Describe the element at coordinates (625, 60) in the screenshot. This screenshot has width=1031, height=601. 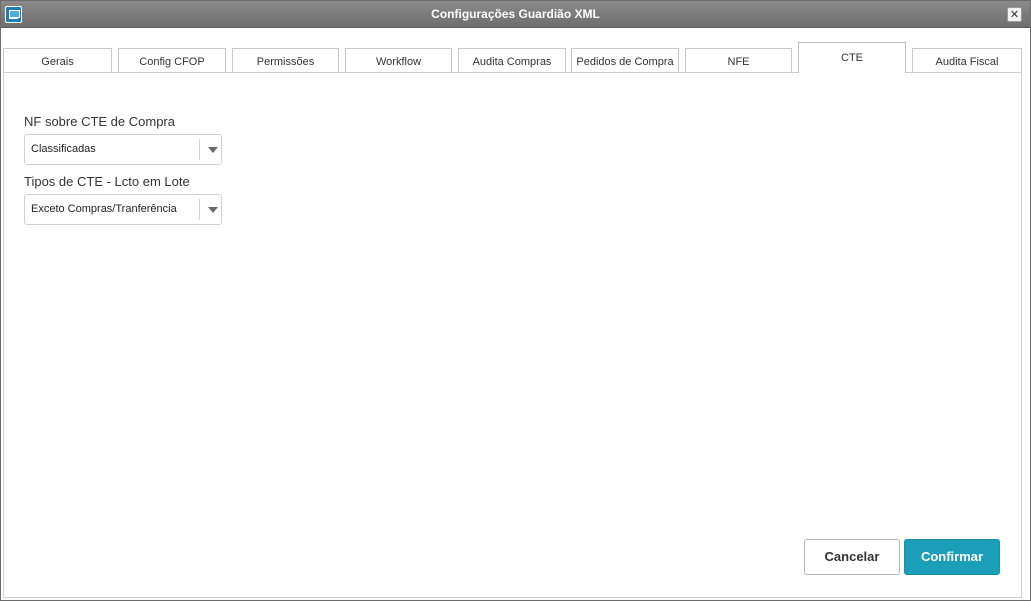
I see `tab-pedidos-de-compra: Pedidos de Compra` at that location.